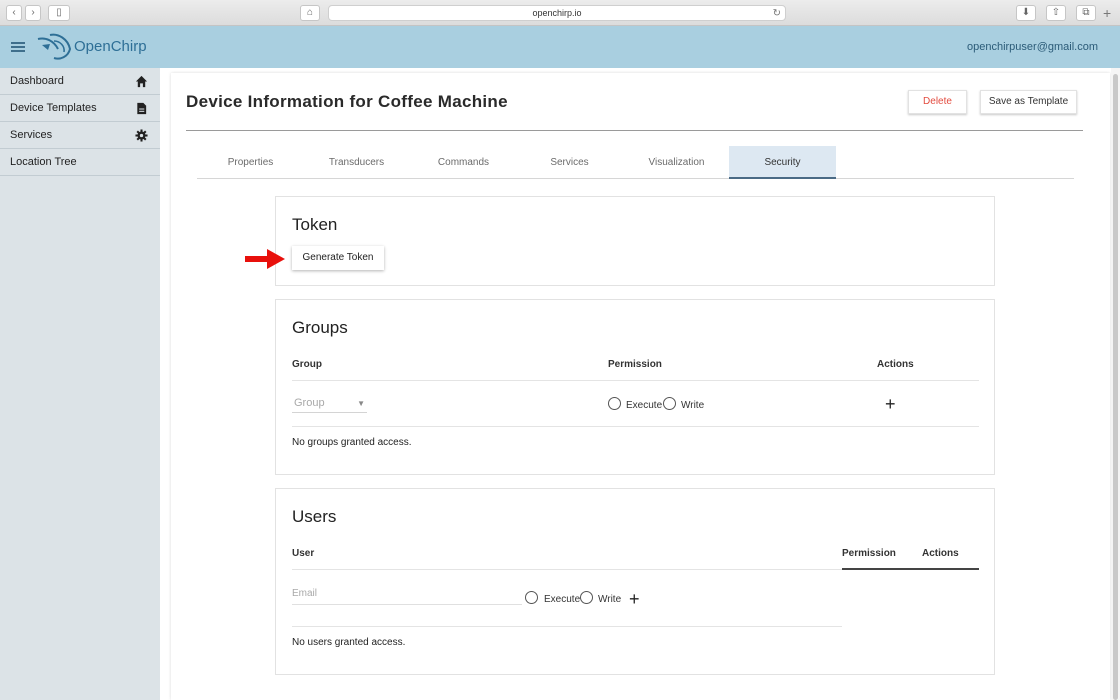 This screenshot has width=1120, height=700. I want to click on page-title: Device Information for Coffee Machine, so click(347, 101).